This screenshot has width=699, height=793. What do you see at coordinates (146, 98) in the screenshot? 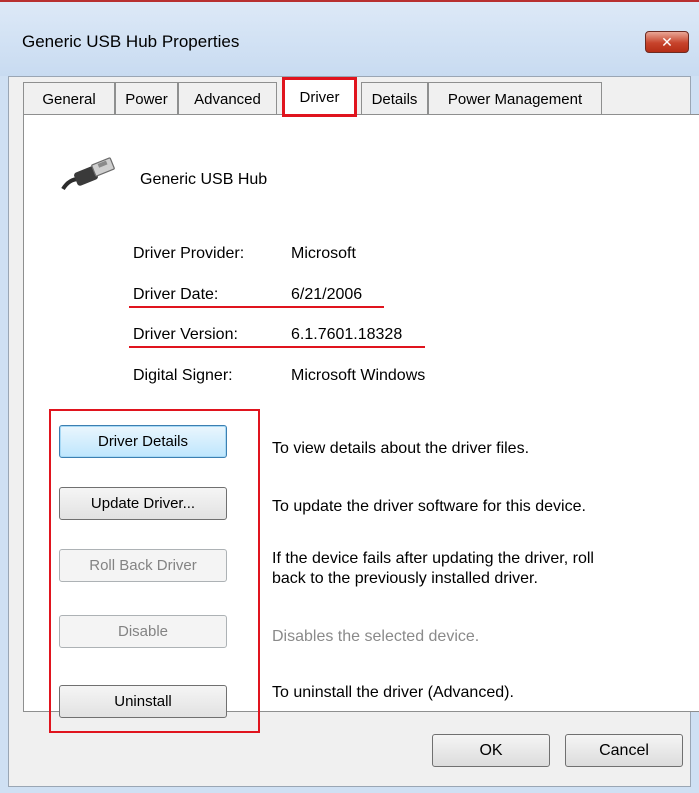
I see `tab-power: Power` at bounding box center [146, 98].